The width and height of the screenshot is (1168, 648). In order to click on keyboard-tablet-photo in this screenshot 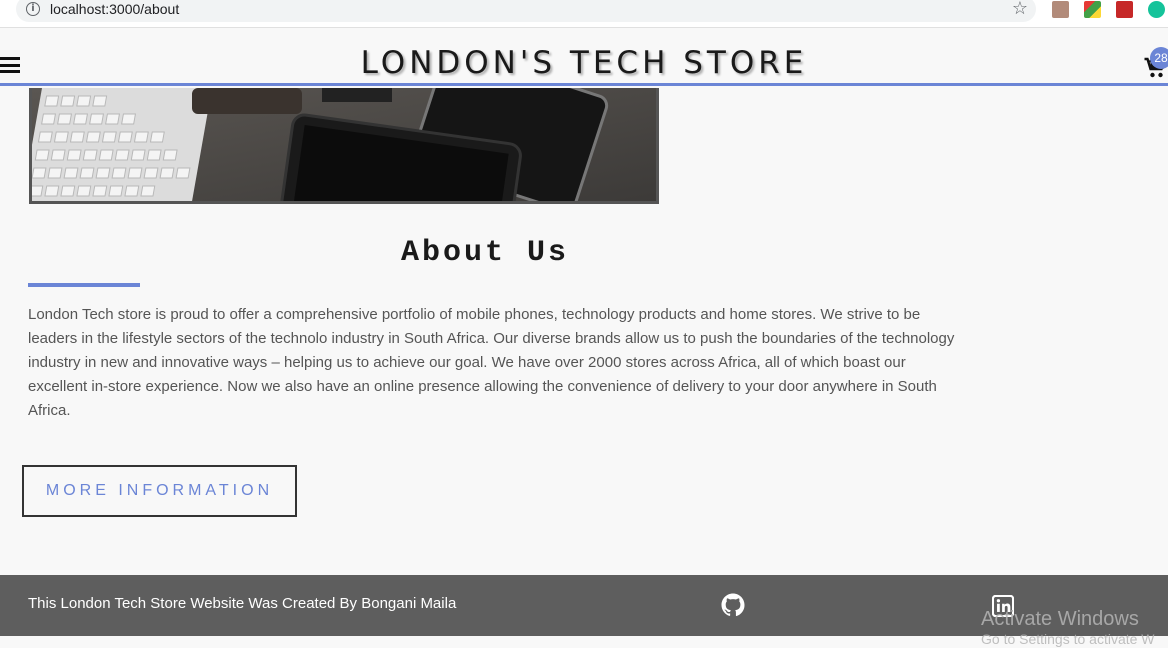, I will do `click(344, 144)`.